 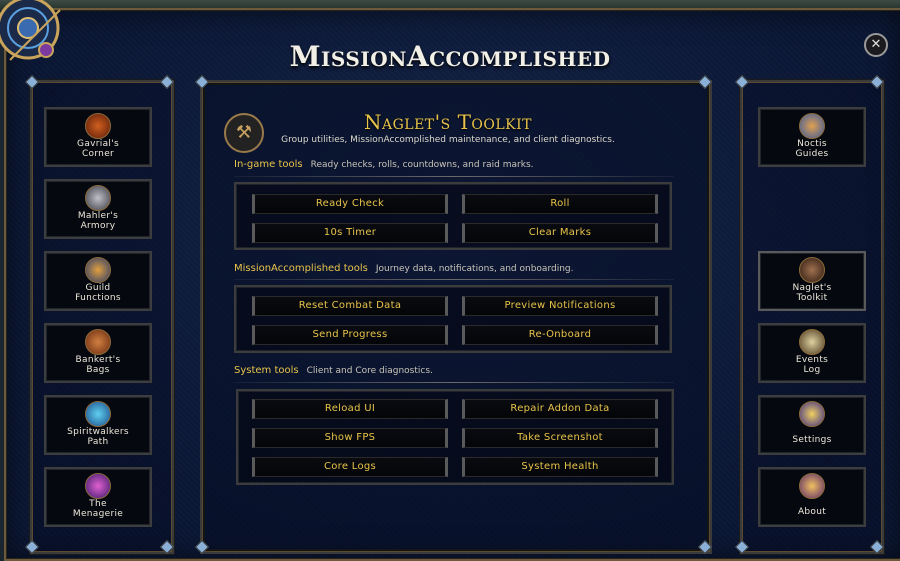 What do you see at coordinates (560, 306) in the screenshot?
I see `preview-notifications-button: Preview Notifications` at bounding box center [560, 306].